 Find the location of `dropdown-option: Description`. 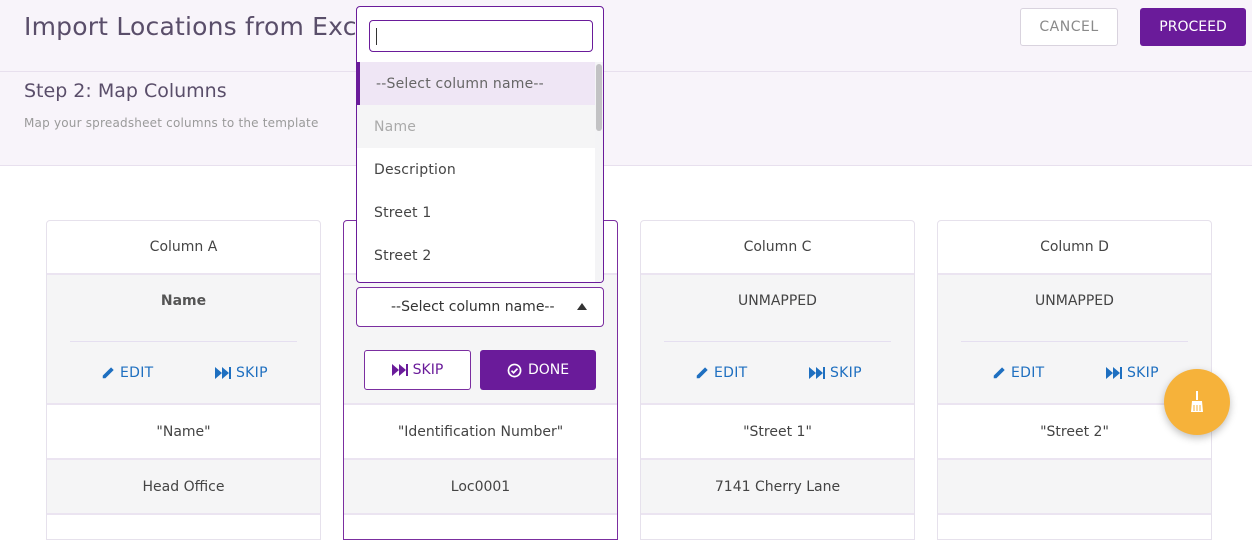

dropdown-option: Description is located at coordinates (477, 169).